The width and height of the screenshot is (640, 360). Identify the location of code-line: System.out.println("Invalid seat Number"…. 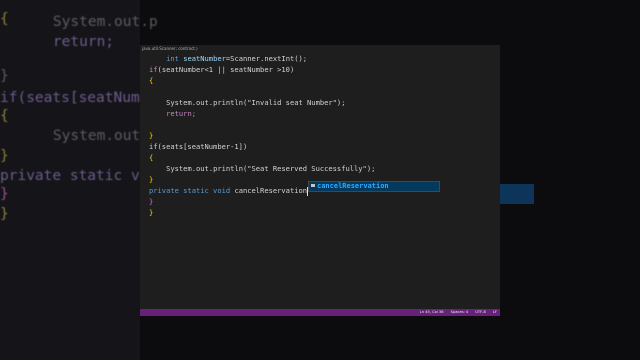
(262, 102).